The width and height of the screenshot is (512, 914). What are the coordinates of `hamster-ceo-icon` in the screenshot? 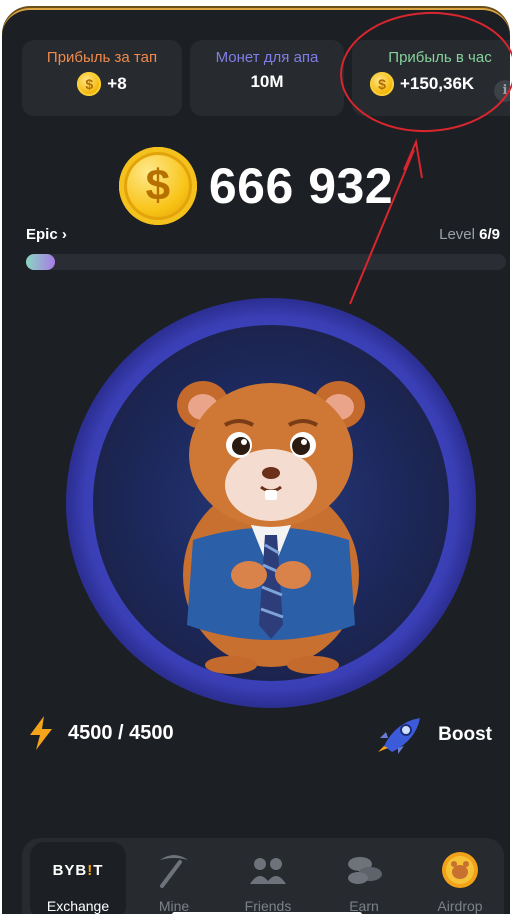 It's located at (271, 527).